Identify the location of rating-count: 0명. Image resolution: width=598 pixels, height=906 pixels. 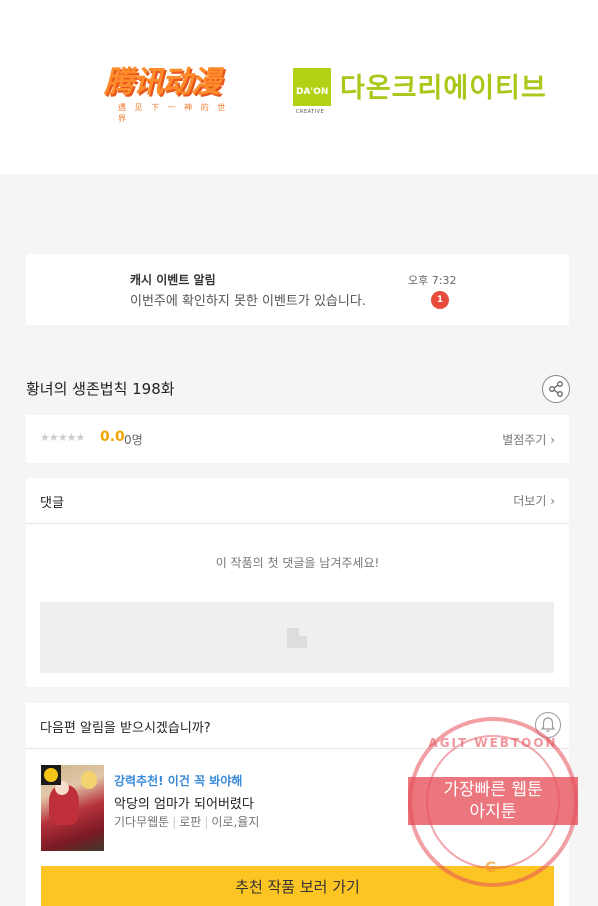
(133, 440).